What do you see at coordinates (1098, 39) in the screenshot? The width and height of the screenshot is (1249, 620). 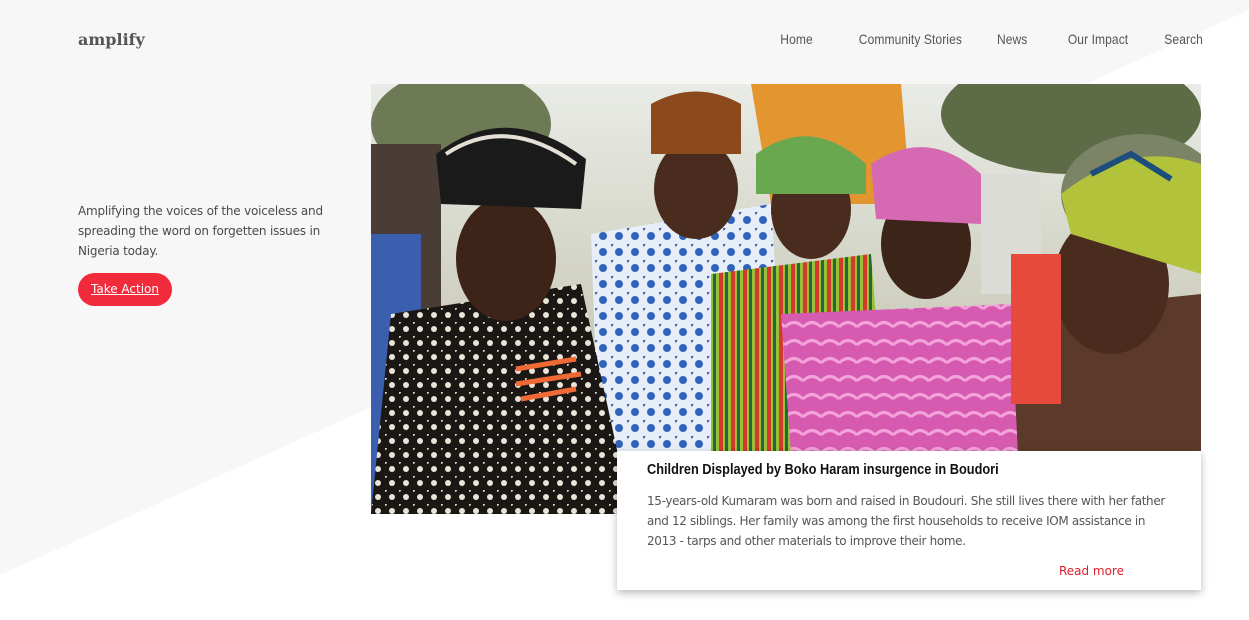 I see `nav-our-impact: Our Impact` at bounding box center [1098, 39].